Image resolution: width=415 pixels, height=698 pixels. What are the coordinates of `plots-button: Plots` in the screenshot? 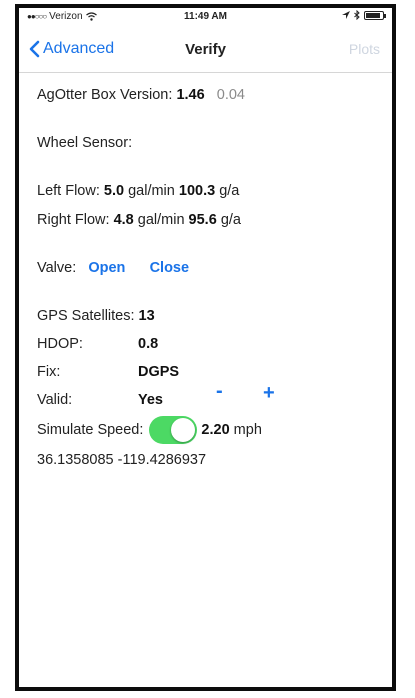 It's located at (364, 49).